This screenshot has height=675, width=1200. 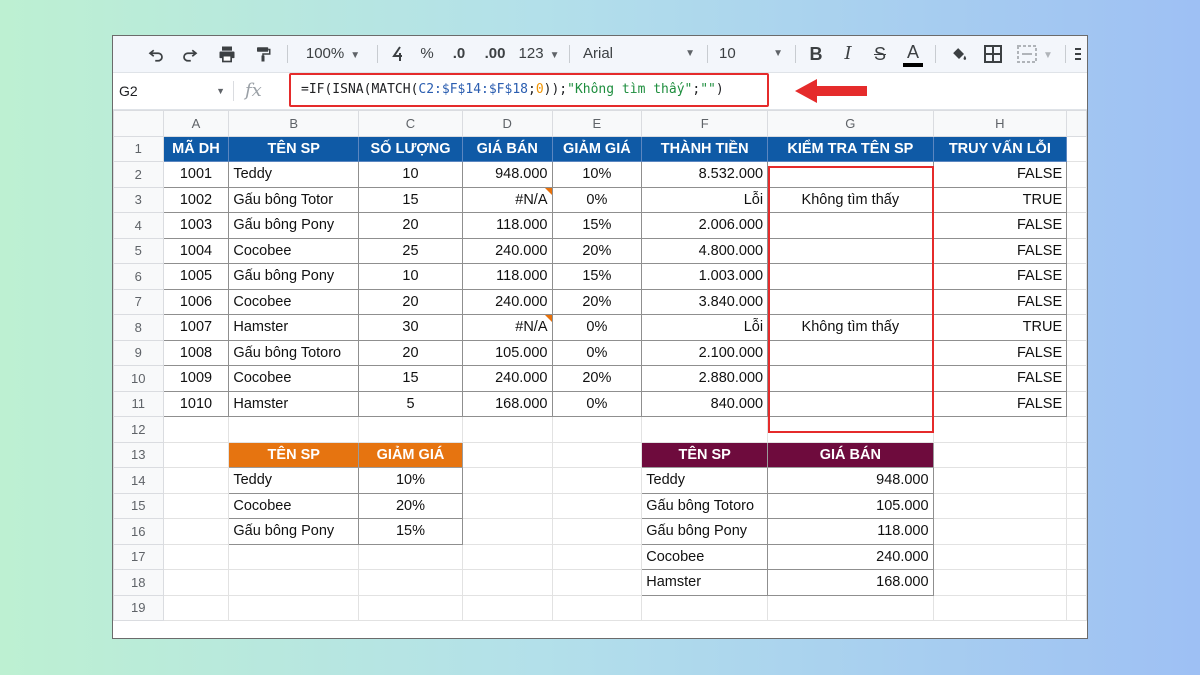 I want to click on main-table-cell: 1007, so click(x=196, y=327).